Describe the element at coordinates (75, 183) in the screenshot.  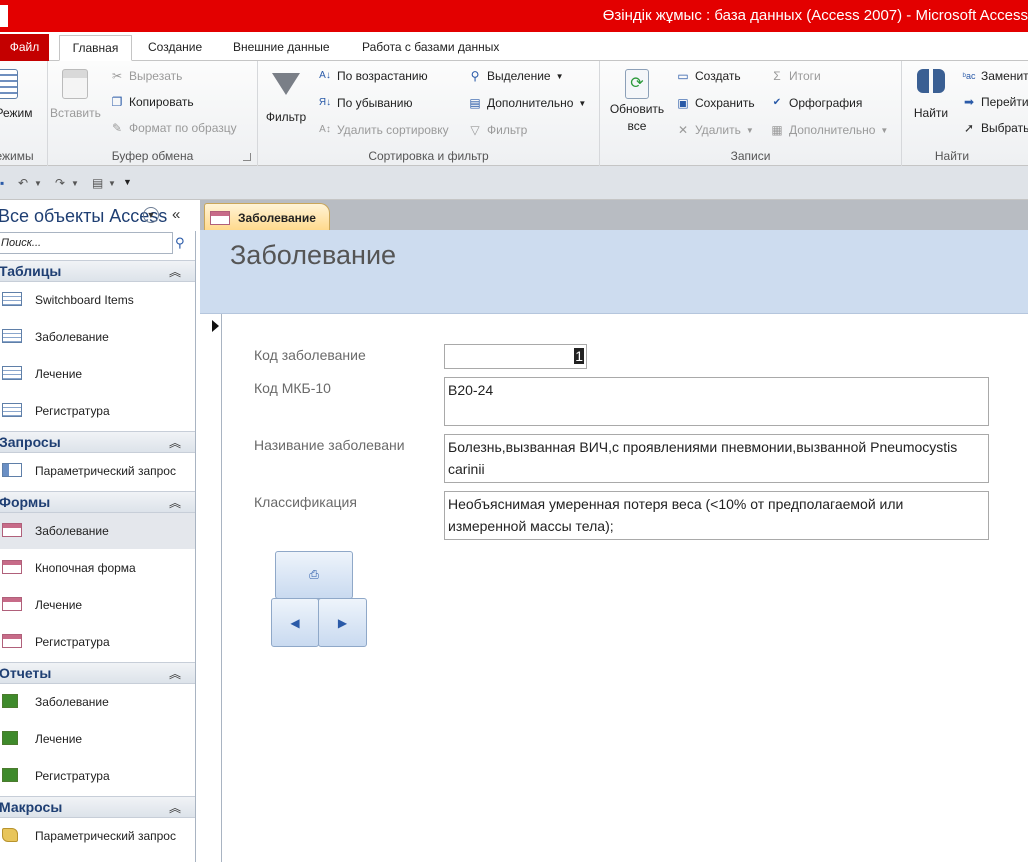
I see `redo-dropdown-icon: ▼` at that location.